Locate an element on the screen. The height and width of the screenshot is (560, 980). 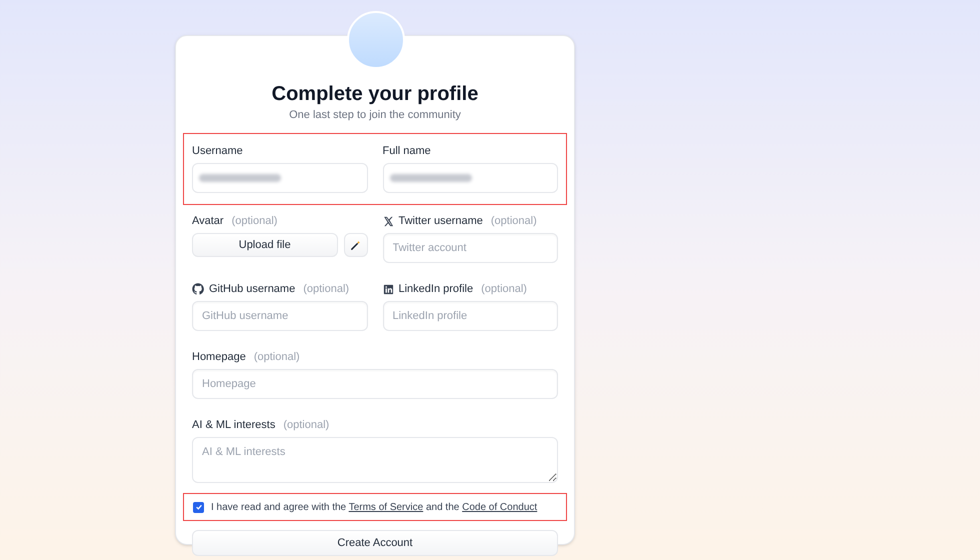
text-input-field: Homepage is located at coordinates (375, 384).